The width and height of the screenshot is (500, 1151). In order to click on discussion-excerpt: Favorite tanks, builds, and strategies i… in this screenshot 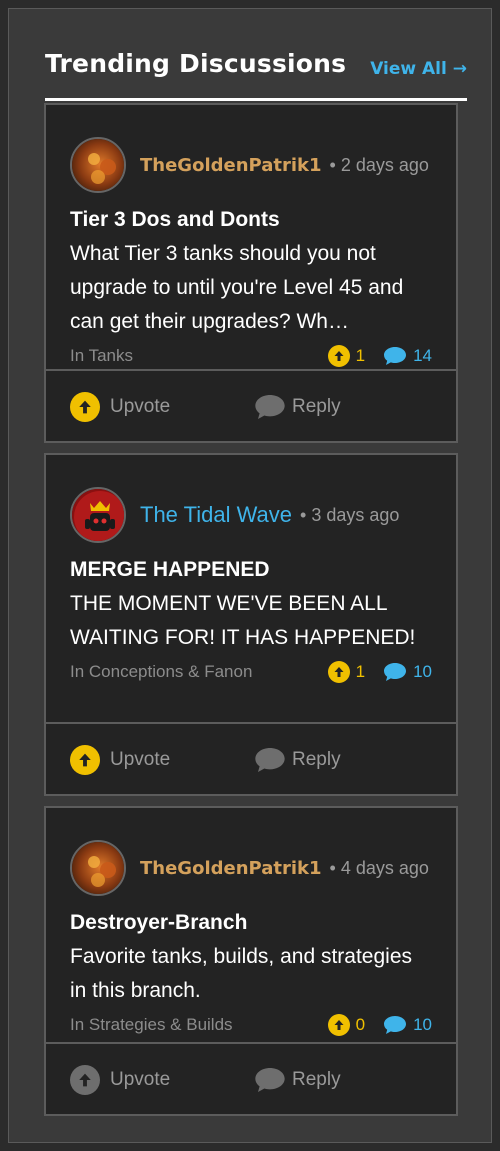, I will do `click(241, 973)`.